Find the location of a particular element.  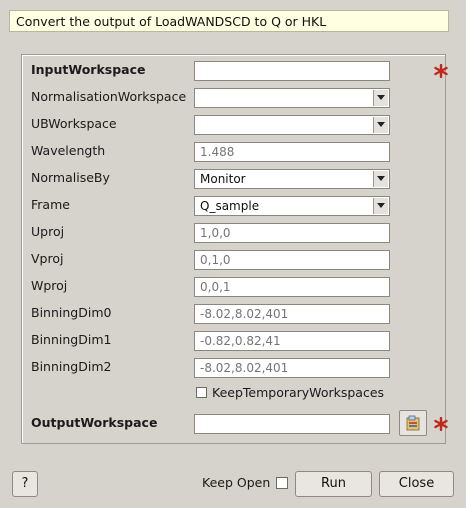

wproj-field is located at coordinates (292, 287).